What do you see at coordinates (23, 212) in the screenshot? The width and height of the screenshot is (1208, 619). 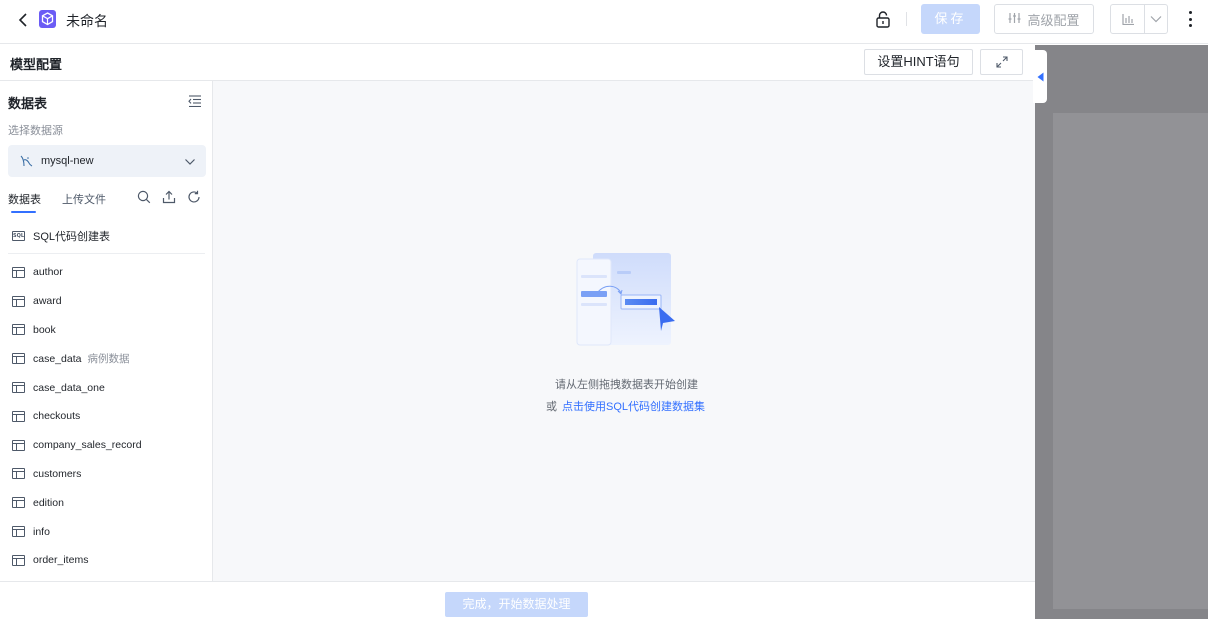 I see `active-tab-indicator` at bounding box center [23, 212].